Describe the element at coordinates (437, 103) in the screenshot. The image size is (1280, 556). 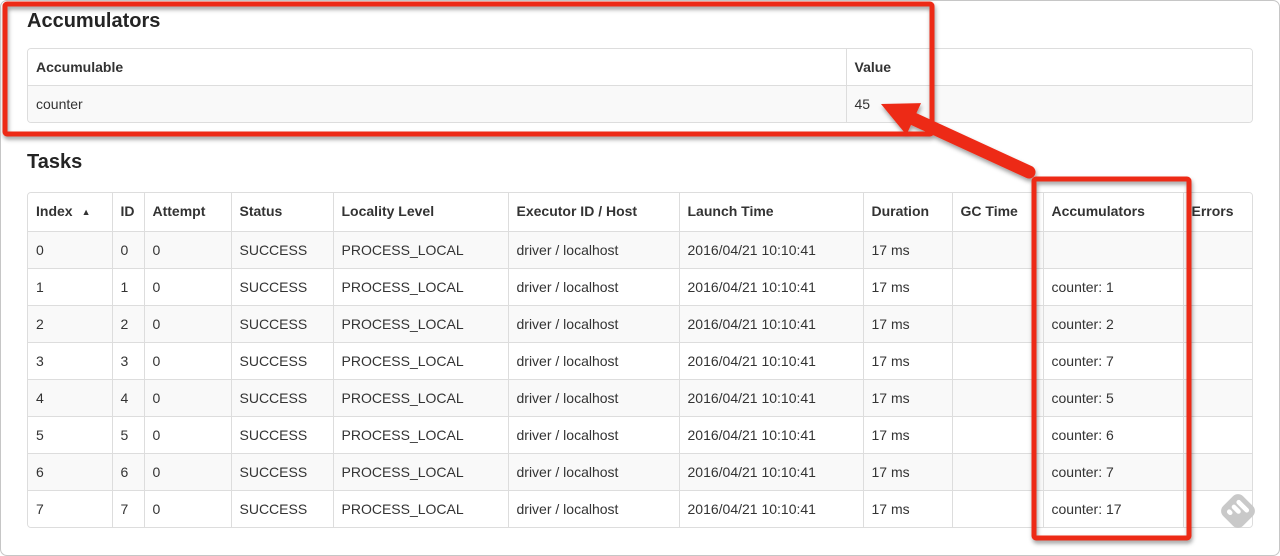
I see `cell-accumulable-name: counter` at that location.